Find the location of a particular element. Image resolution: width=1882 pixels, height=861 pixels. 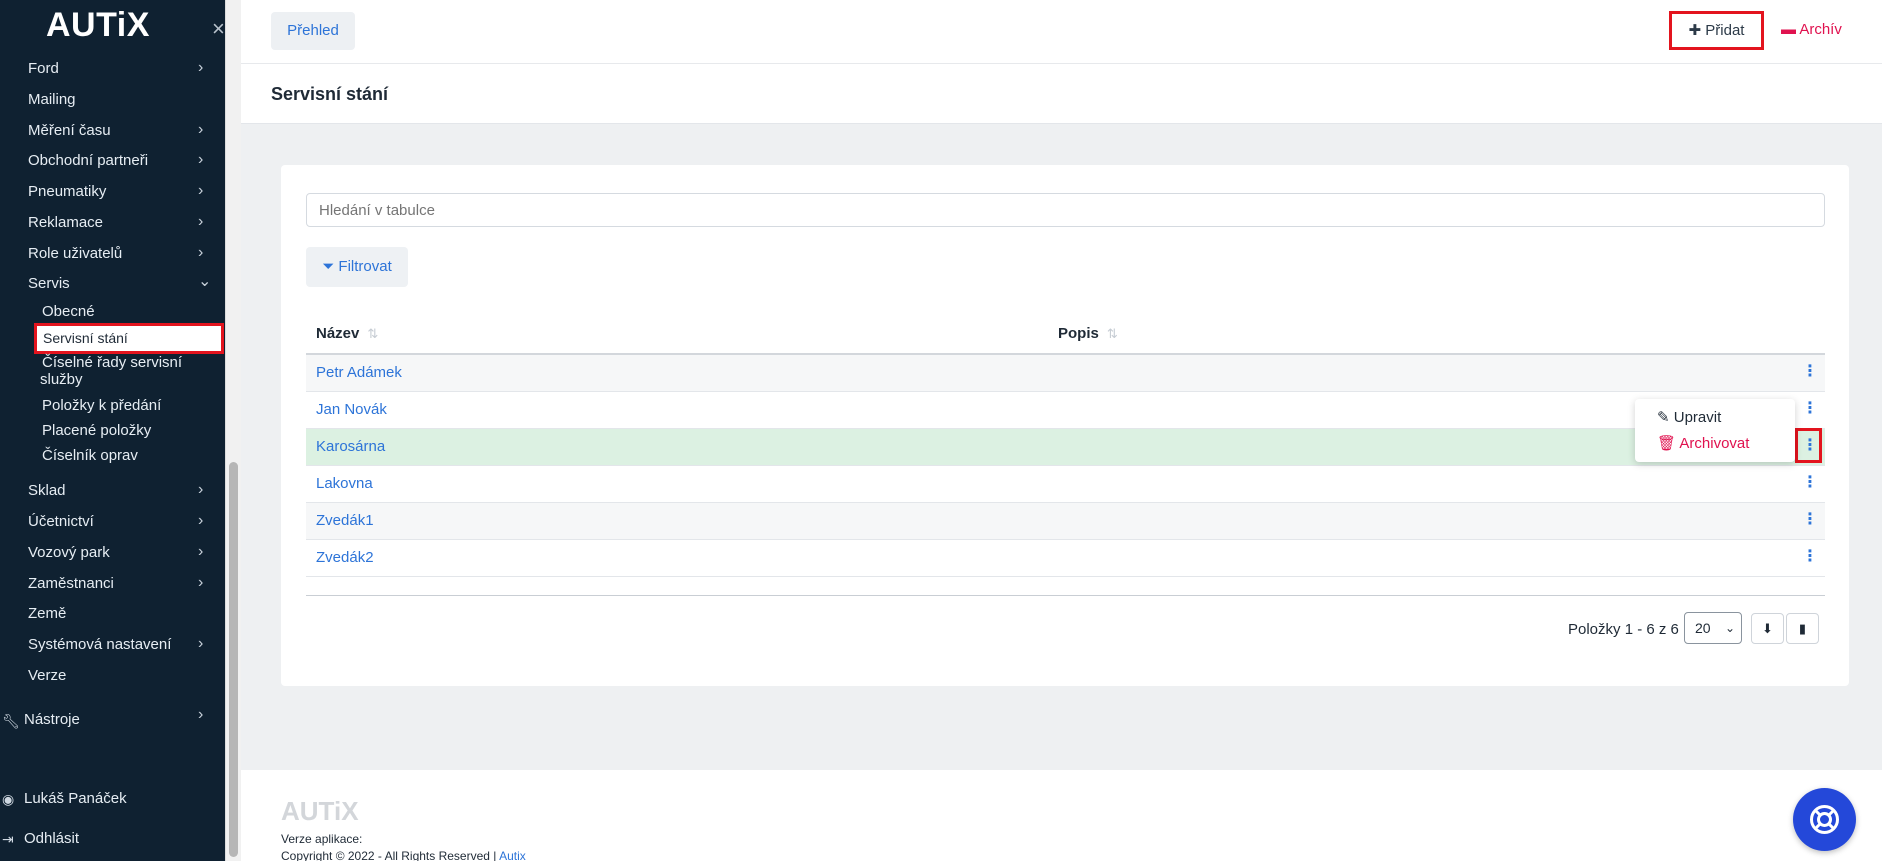

page-size-value: 20 is located at coordinates (1703, 628).